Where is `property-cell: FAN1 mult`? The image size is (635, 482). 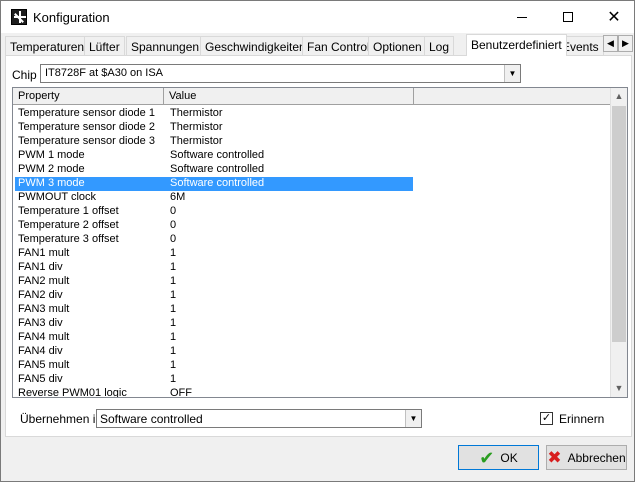 property-cell: FAN1 mult is located at coordinates (44, 253).